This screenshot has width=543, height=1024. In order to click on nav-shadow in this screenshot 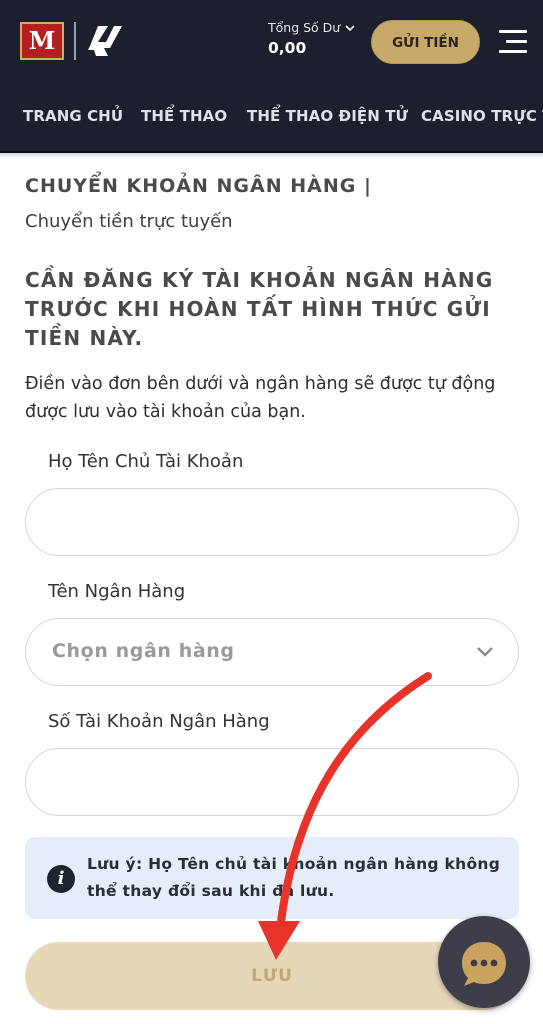, I will do `click(271, 156)`.